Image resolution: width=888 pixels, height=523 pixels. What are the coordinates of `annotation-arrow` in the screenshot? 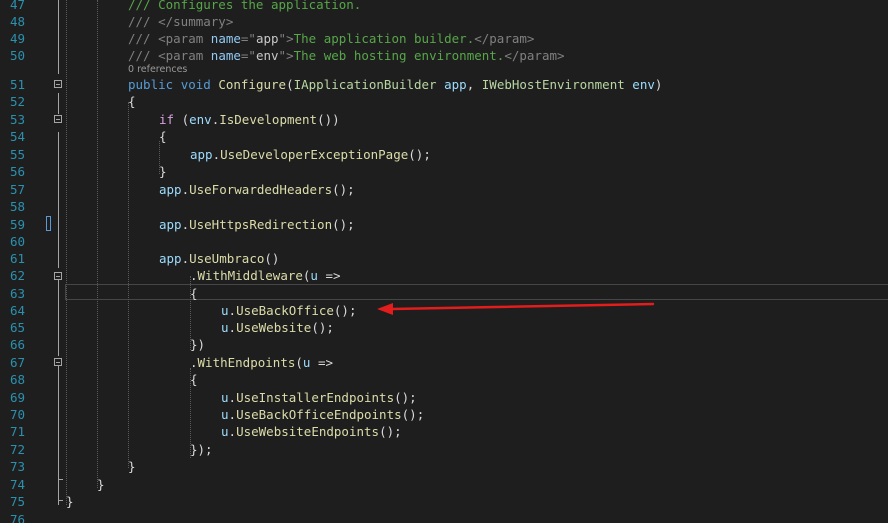 It's located at (516, 308).